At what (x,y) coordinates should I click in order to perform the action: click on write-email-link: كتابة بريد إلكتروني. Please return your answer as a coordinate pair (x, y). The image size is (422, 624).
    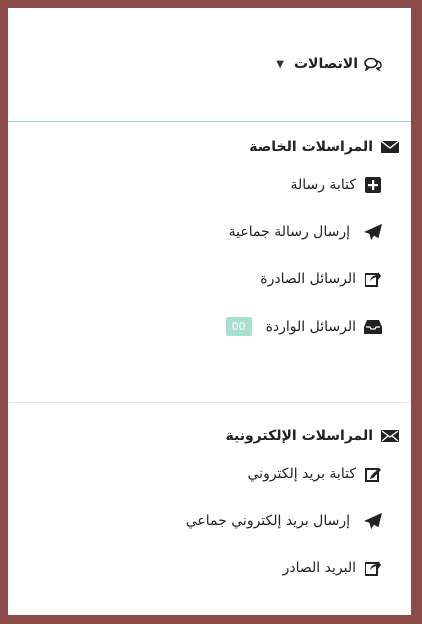
    Looking at the image, I should click on (315, 474).